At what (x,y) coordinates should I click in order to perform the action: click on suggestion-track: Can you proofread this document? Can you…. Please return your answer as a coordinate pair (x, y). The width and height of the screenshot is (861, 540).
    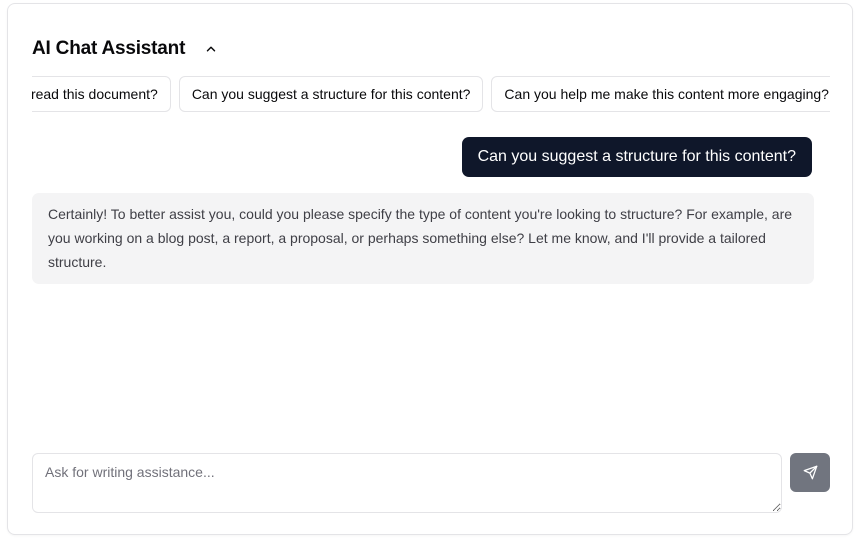
    Looking at the image, I should click on (431, 94).